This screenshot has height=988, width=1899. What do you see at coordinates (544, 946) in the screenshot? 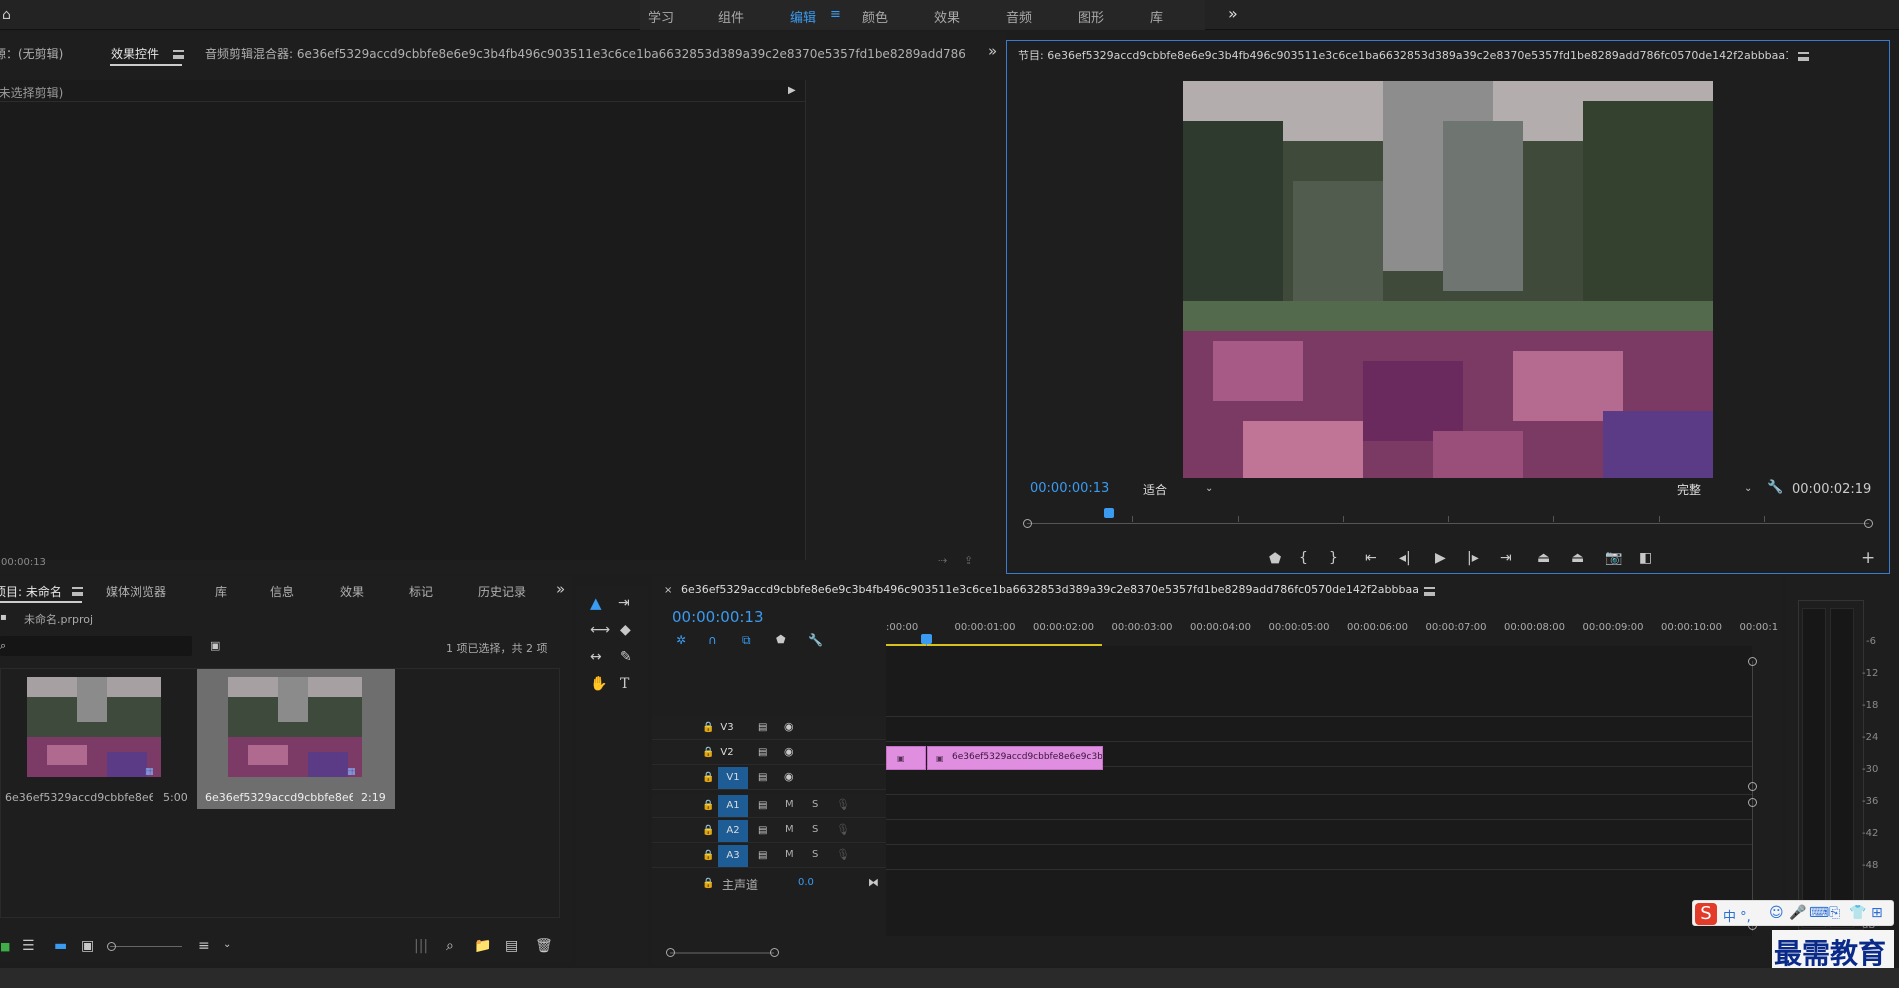
I see `trash-icon: 🗑` at bounding box center [544, 946].